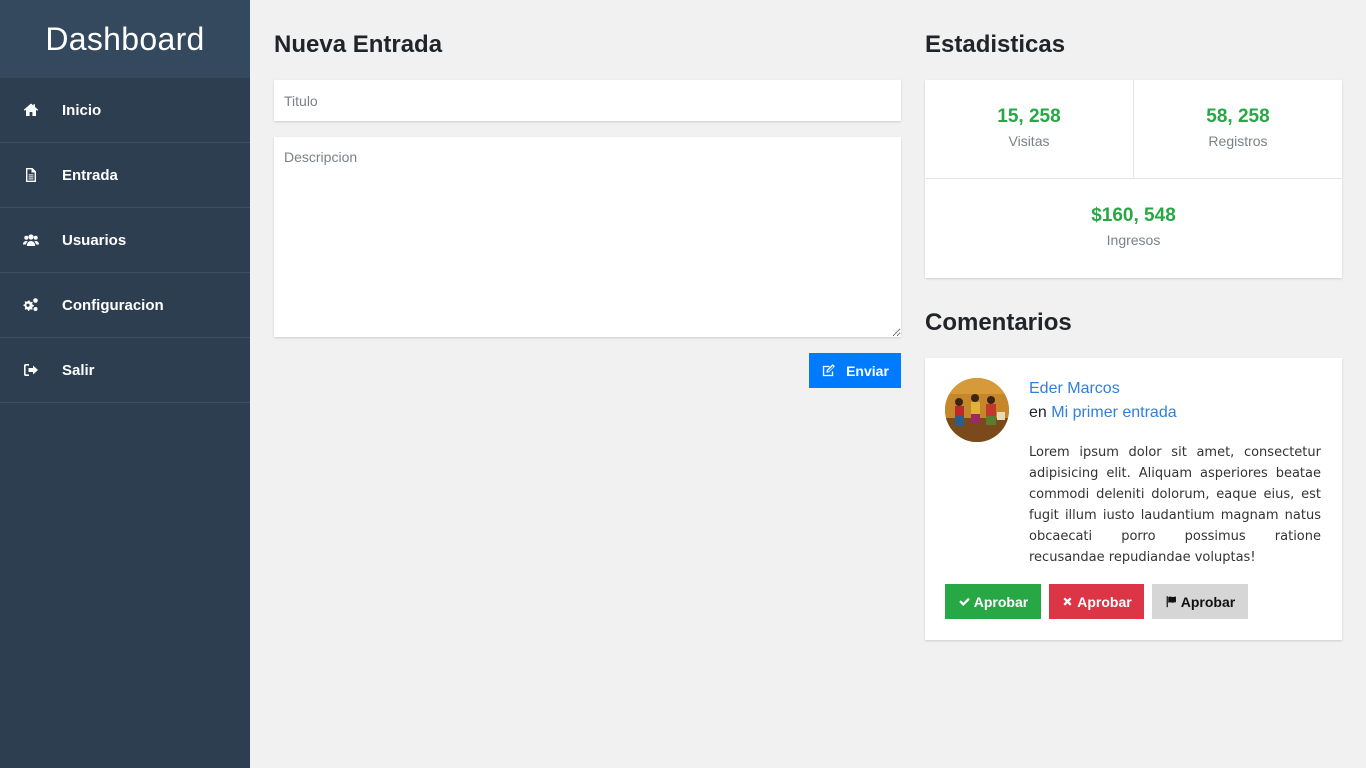 The height and width of the screenshot is (768, 1366). I want to click on avatar, so click(977, 410).